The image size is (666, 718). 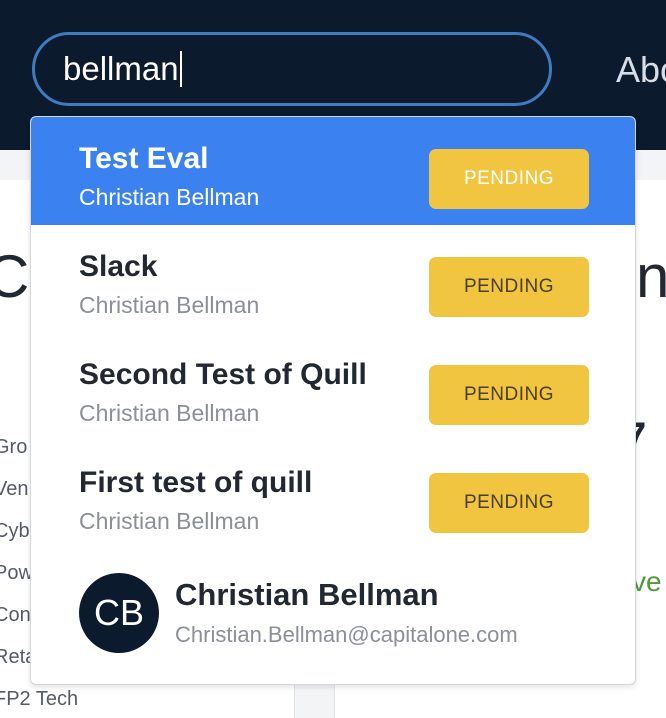 I want to click on search-result-item: Test Eval Christian Bellman PENDING, so click(x=333, y=171).